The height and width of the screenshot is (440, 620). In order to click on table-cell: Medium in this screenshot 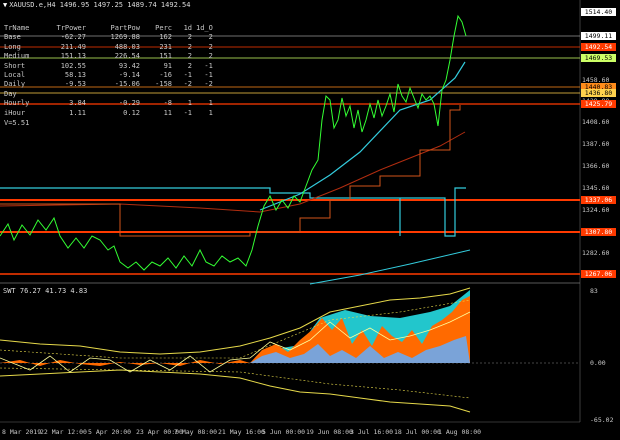, I will do `click(17, 56)`.